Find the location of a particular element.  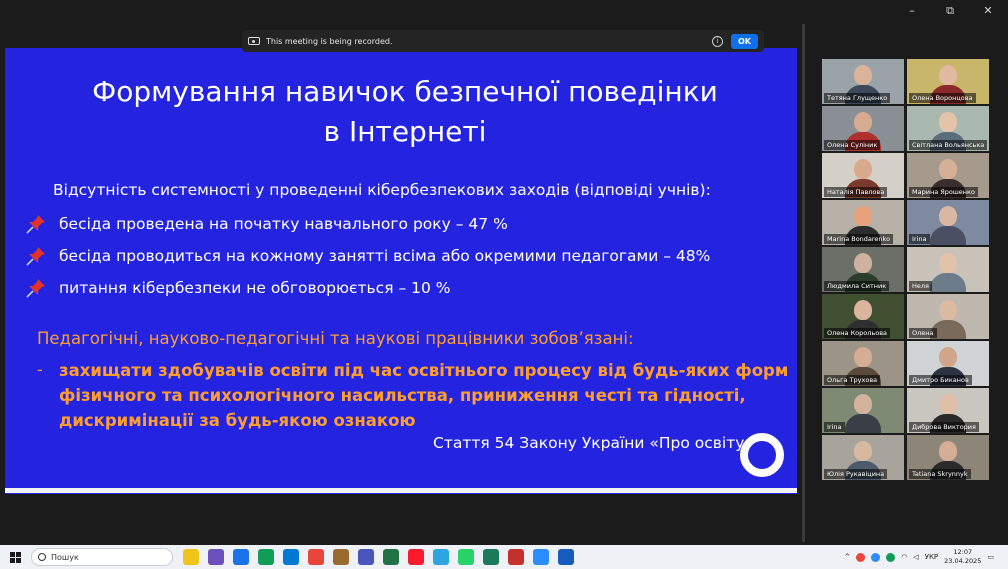

taskbar-search-placeholder: Пошук is located at coordinates (65, 557).